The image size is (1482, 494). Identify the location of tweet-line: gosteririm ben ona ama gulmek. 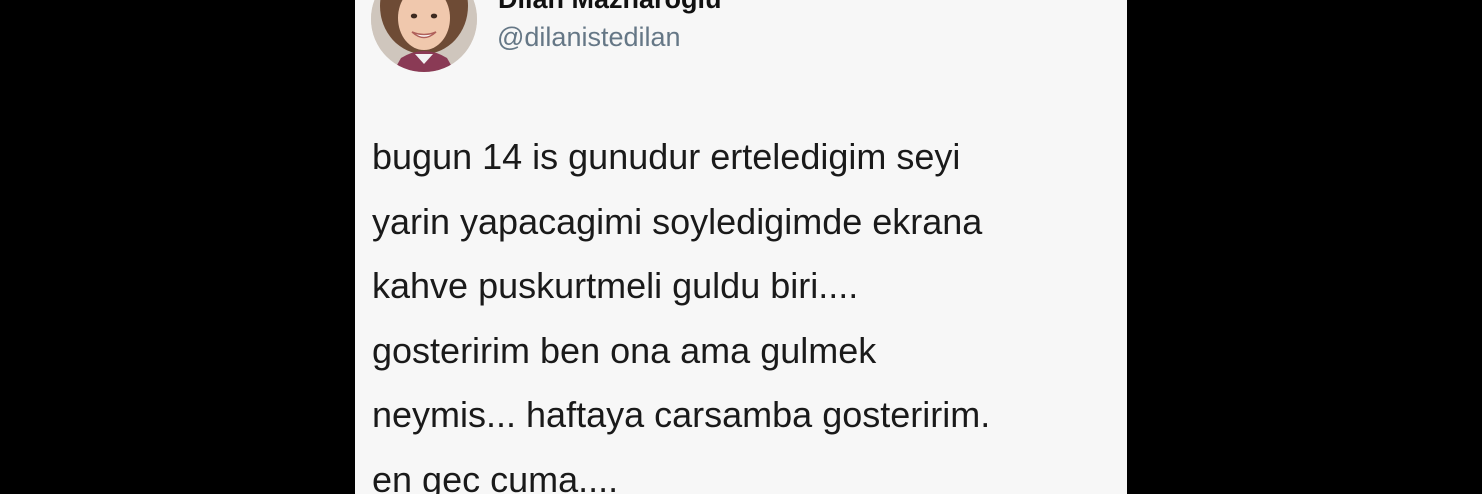
(624, 350).